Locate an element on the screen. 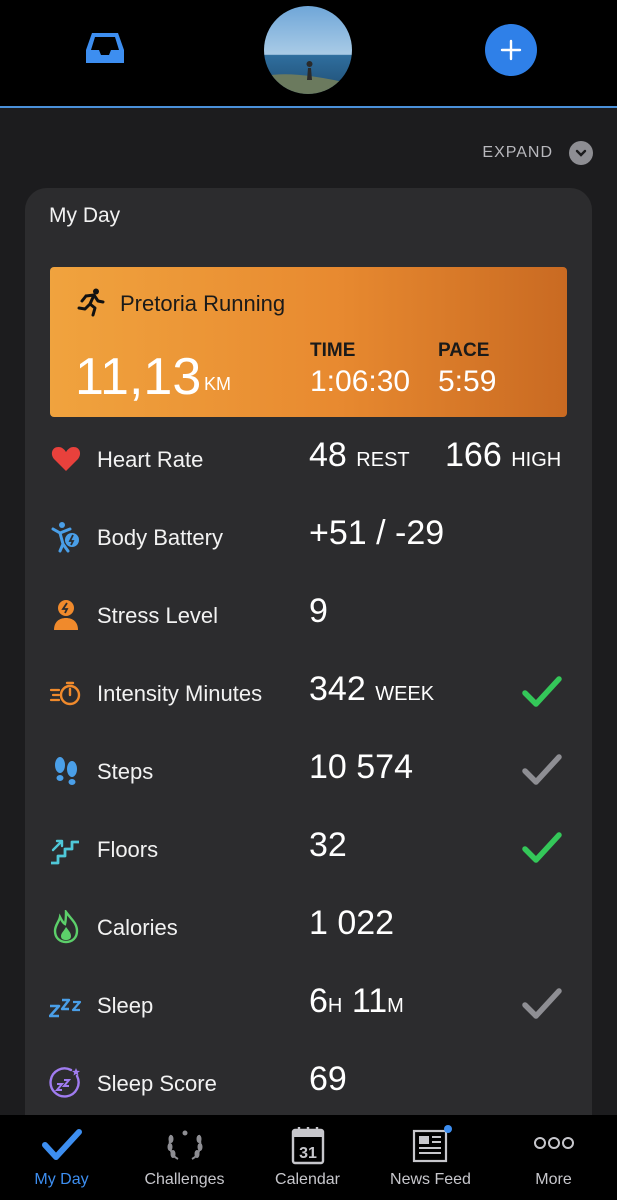 This screenshot has height=1200, width=617. row-body-battery: Body Battery +51 / -29 is located at coordinates (308, 537).